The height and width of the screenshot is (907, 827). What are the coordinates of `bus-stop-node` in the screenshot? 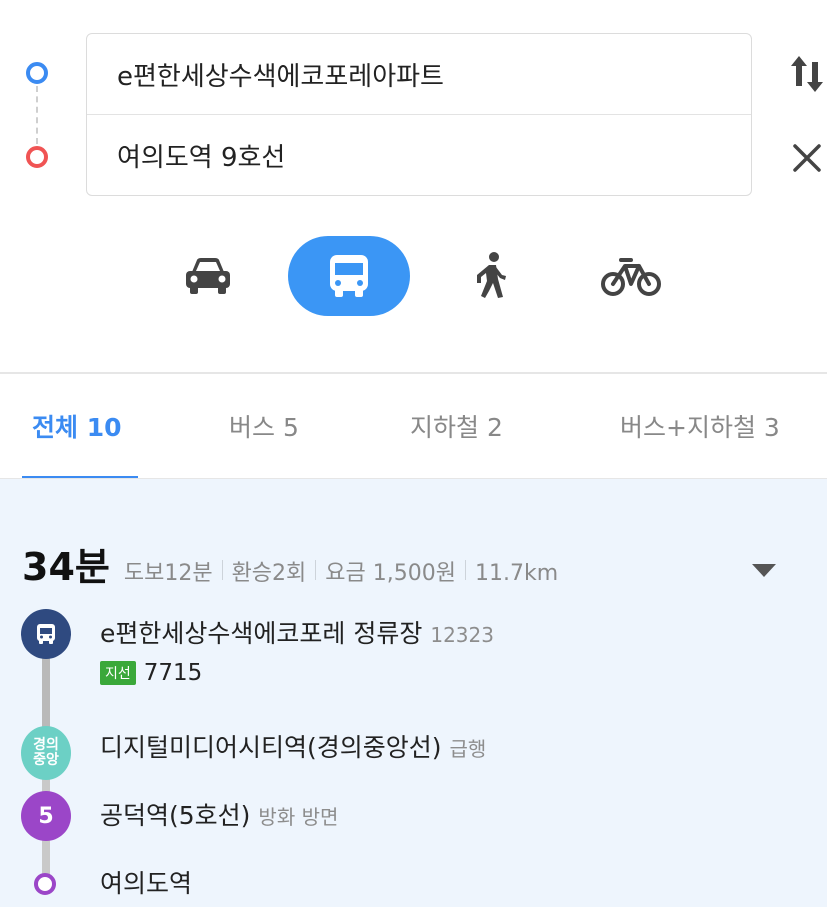 It's located at (46, 634).